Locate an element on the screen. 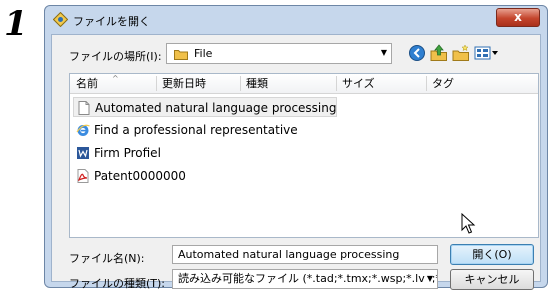  open-button: 開く(O) is located at coordinates (492, 254).